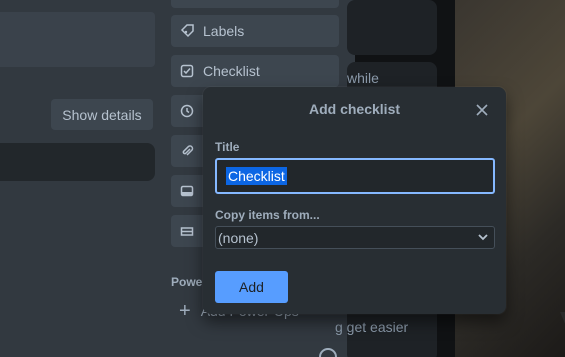  I want to click on copy-items-selected: (none), so click(238, 237).